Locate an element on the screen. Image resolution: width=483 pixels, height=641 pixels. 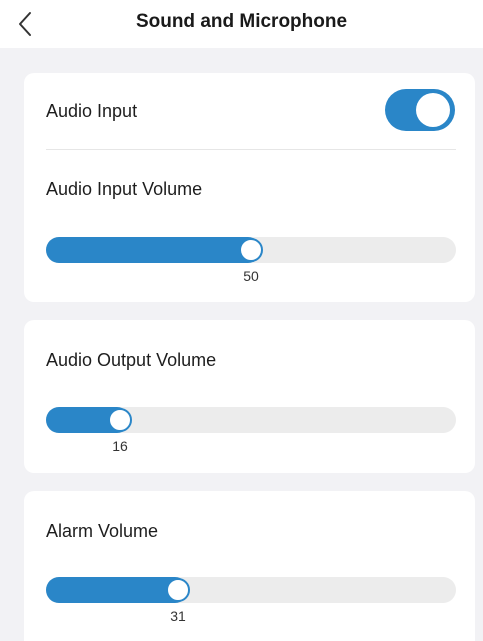
audio-input-volume-label: Audio Input Volume is located at coordinates (124, 189).